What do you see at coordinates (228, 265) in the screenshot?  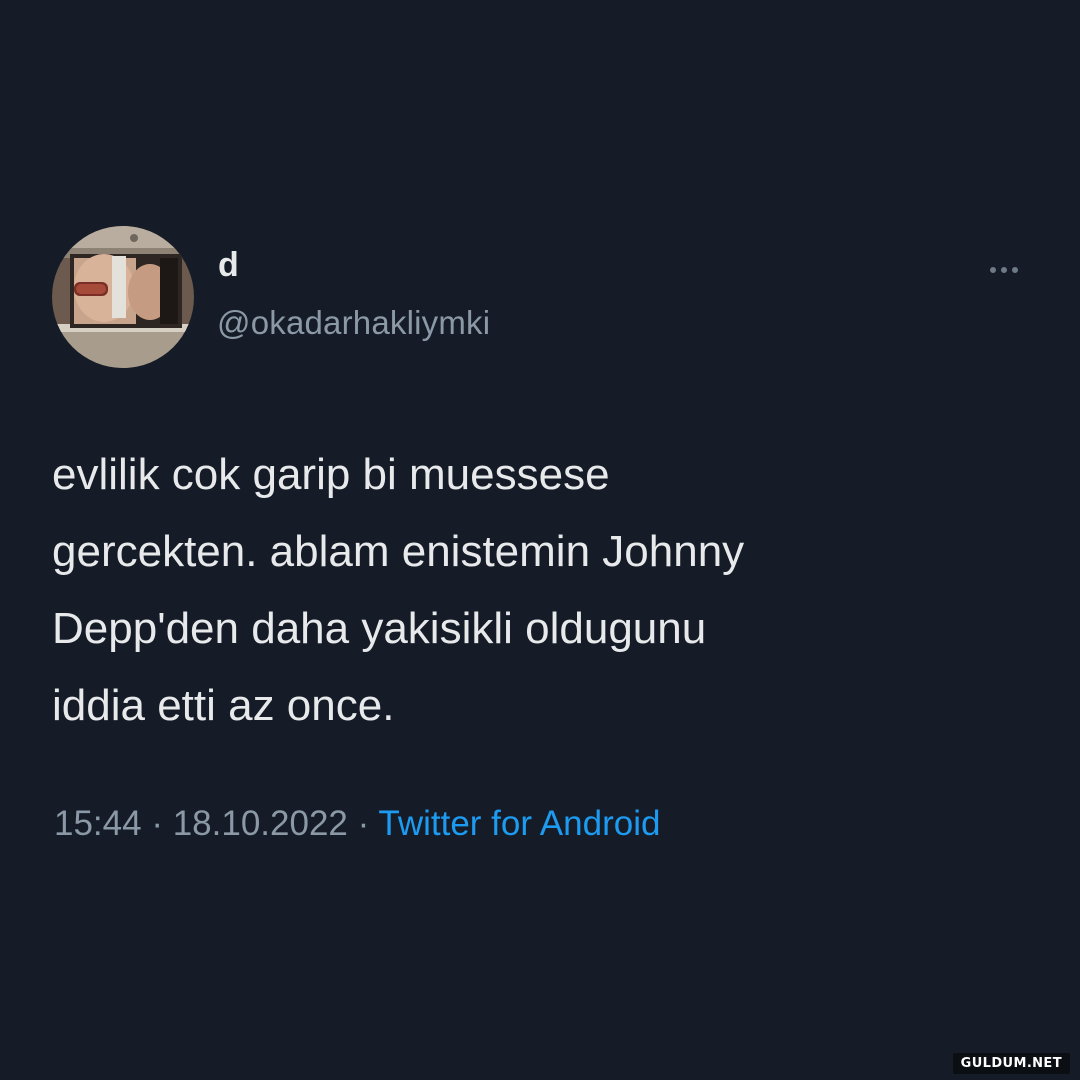 I see `display-name: d` at bounding box center [228, 265].